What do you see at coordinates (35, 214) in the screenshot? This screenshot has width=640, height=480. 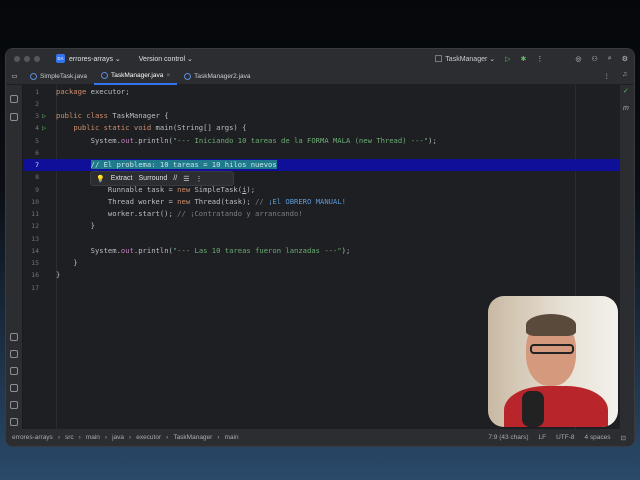 I see `line-number: 11` at bounding box center [35, 214].